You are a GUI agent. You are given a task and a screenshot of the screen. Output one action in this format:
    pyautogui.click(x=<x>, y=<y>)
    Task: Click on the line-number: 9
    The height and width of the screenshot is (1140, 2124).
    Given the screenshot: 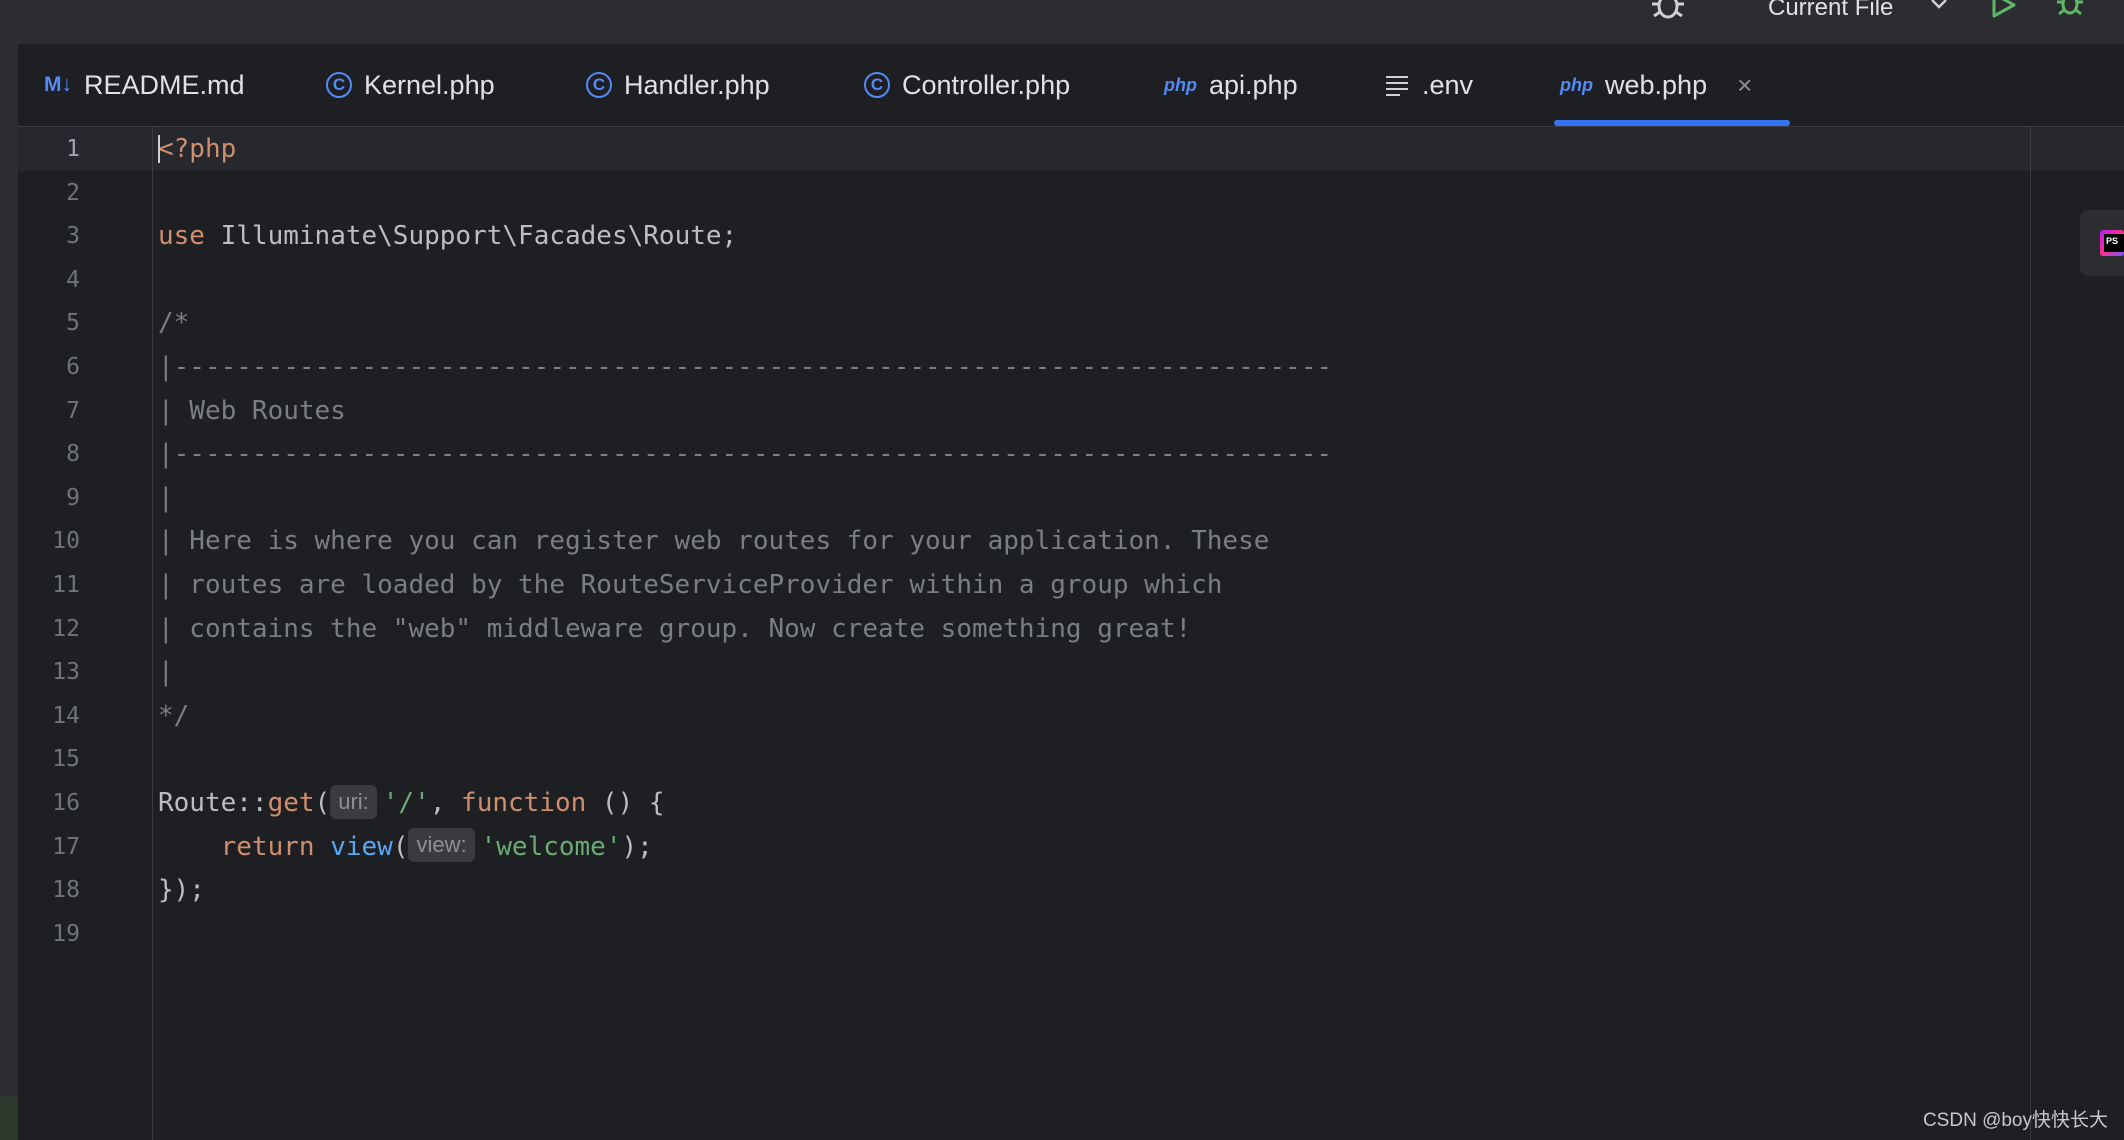 What is the action you would take?
    pyautogui.click(x=49, y=498)
    